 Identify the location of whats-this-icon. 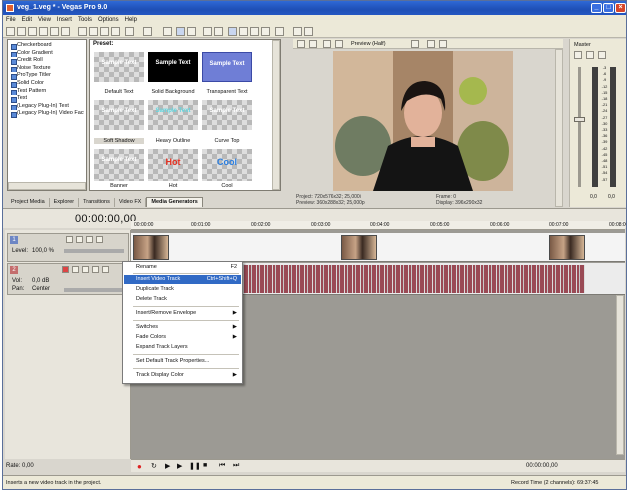
(279, 31).